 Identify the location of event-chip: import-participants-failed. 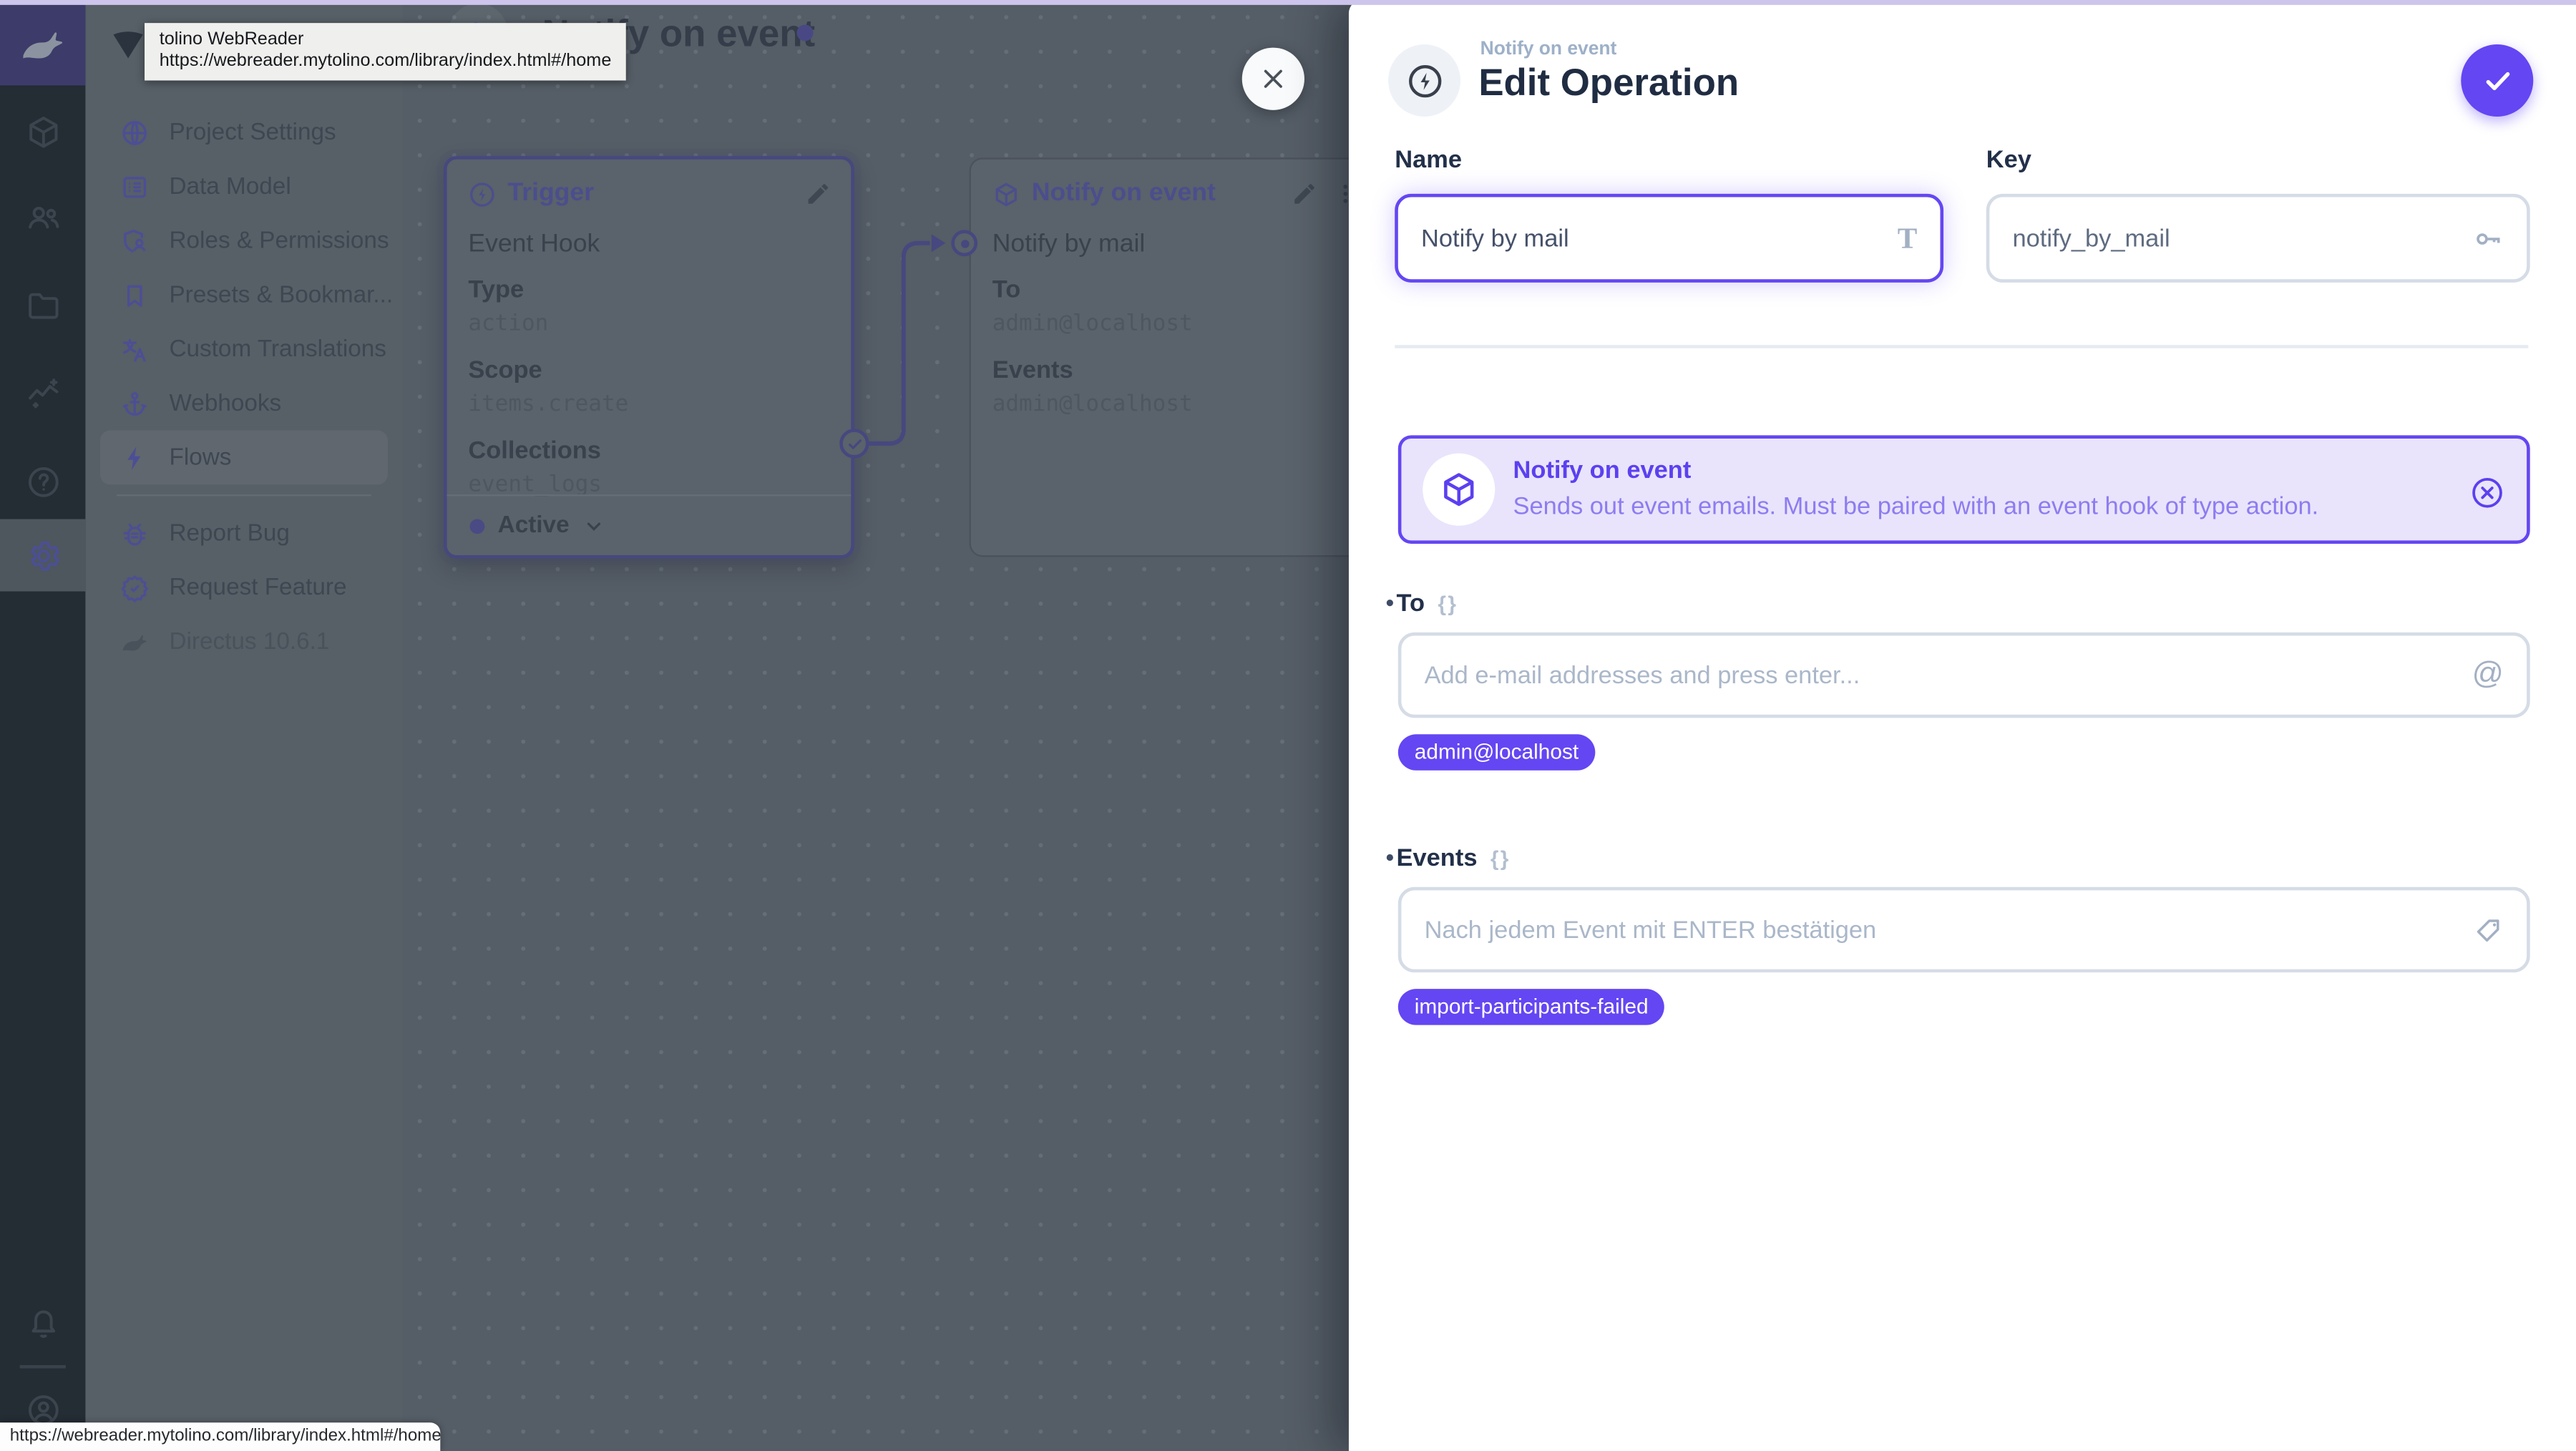
(1531, 1007).